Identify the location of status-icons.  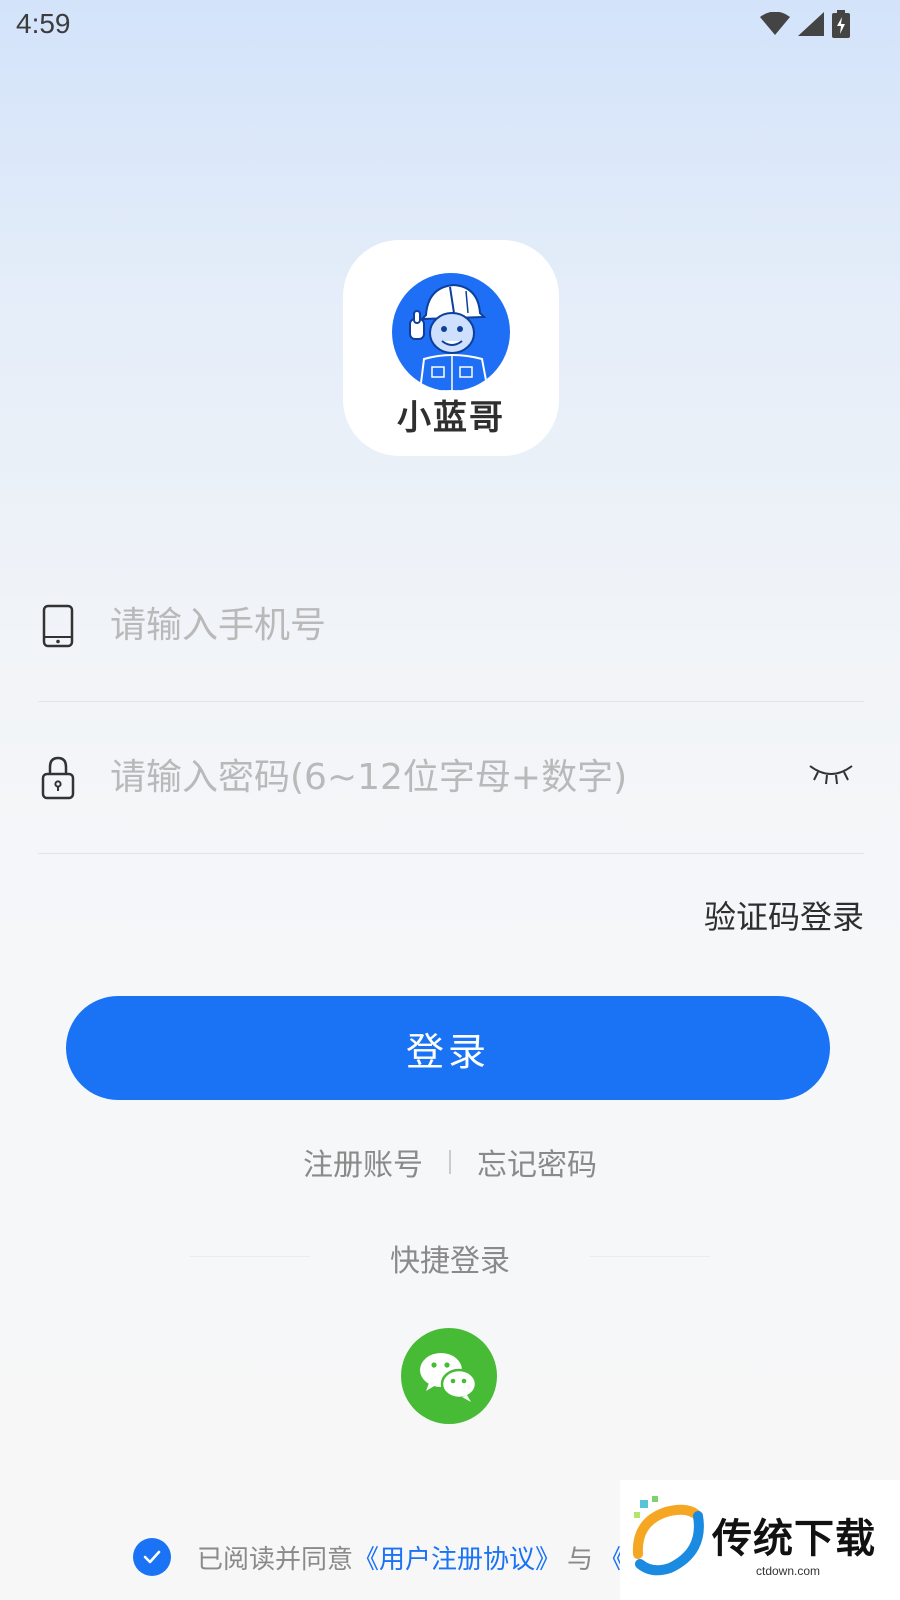
(805, 24).